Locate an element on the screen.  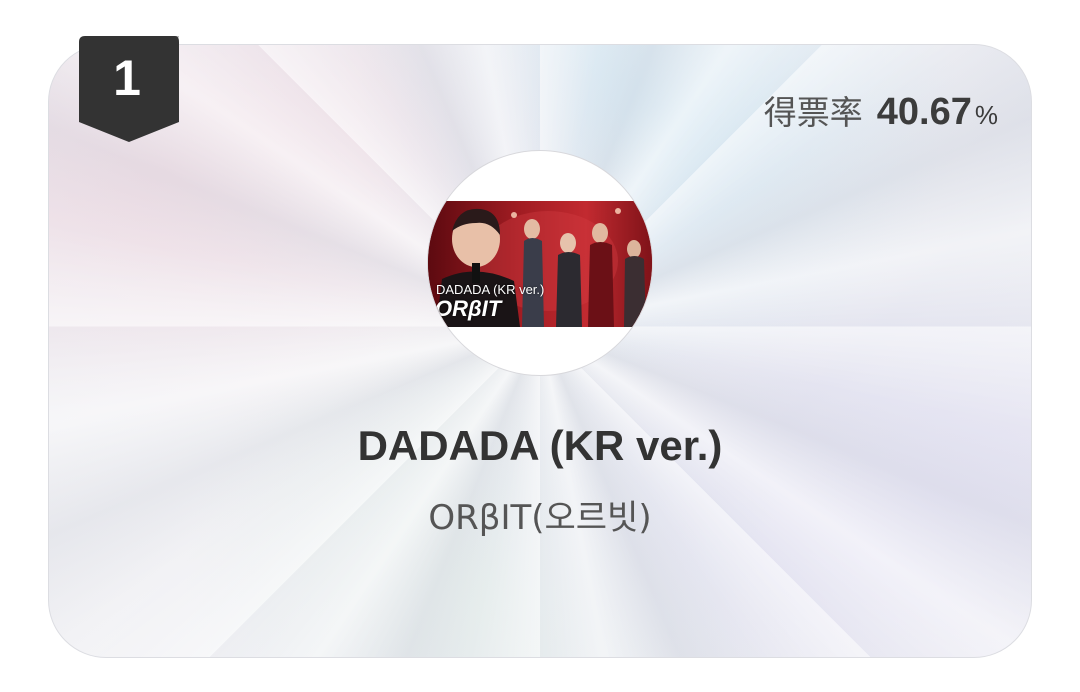
vote-rate-unit: % is located at coordinates (986, 115).